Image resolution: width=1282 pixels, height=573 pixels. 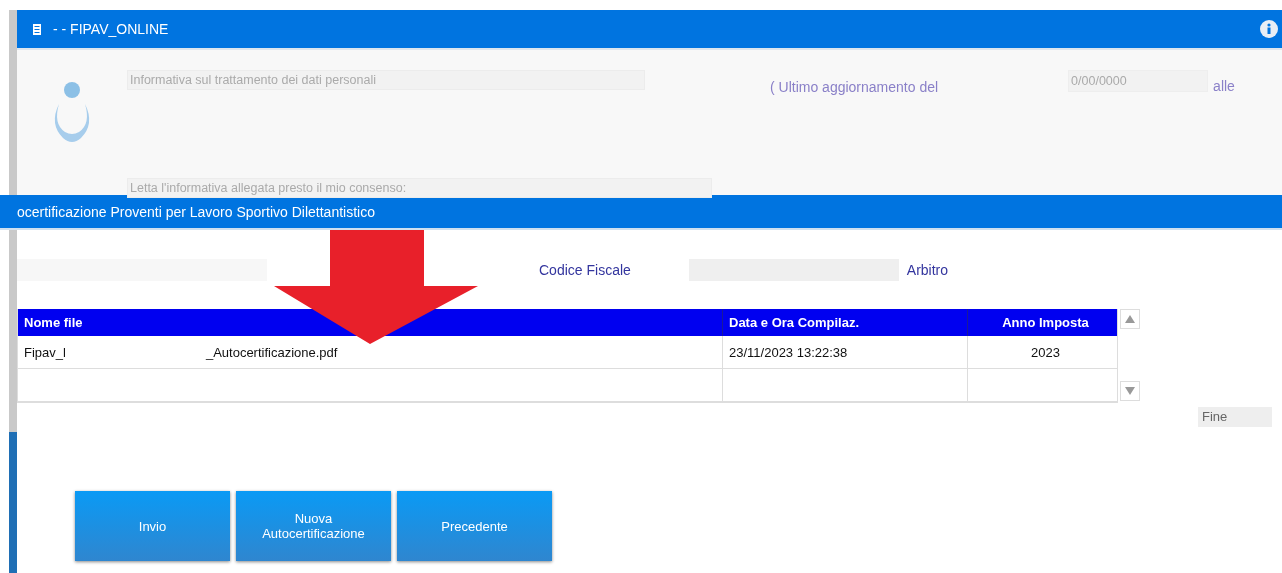 What do you see at coordinates (585, 270) in the screenshot?
I see `codice-fiscale-label: Codice Fiscale` at bounding box center [585, 270].